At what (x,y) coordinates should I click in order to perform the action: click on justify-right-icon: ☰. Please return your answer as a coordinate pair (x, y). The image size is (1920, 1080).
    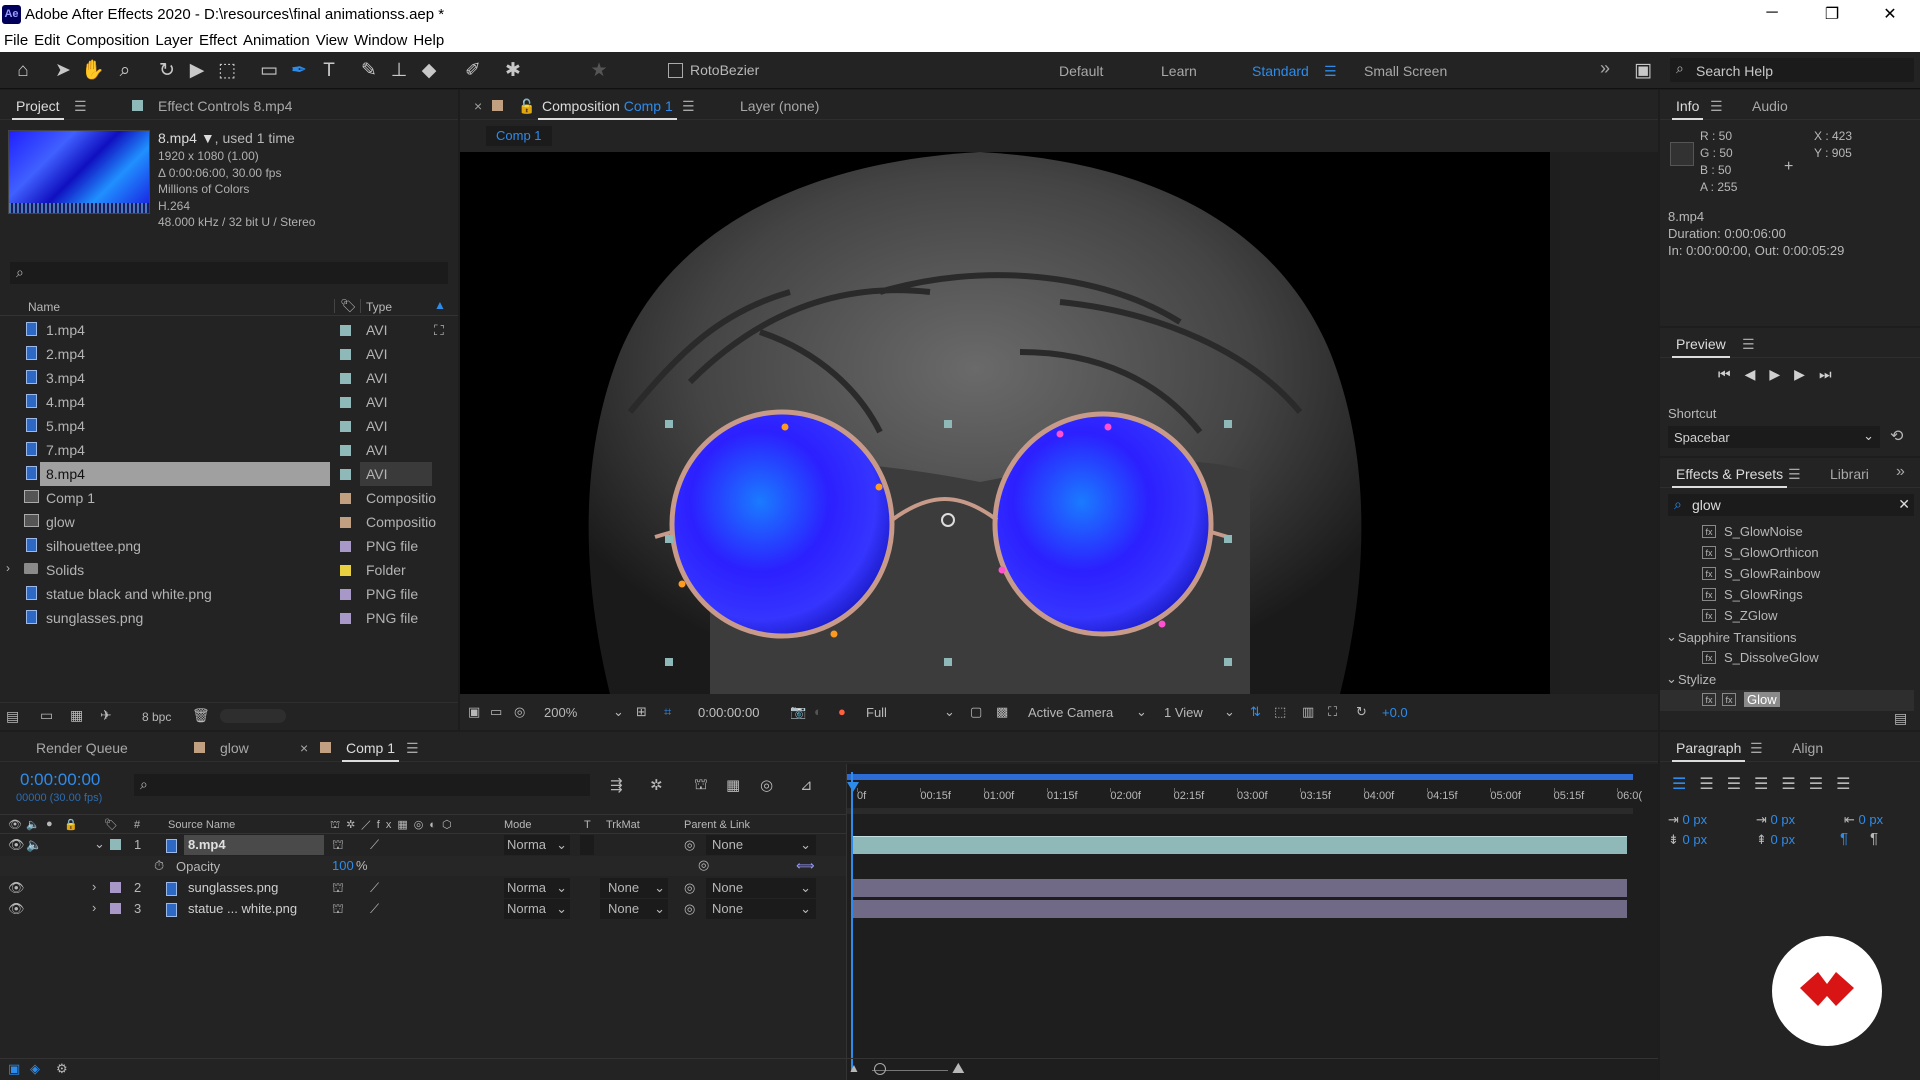
    Looking at the image, I should click on (1822, 784).